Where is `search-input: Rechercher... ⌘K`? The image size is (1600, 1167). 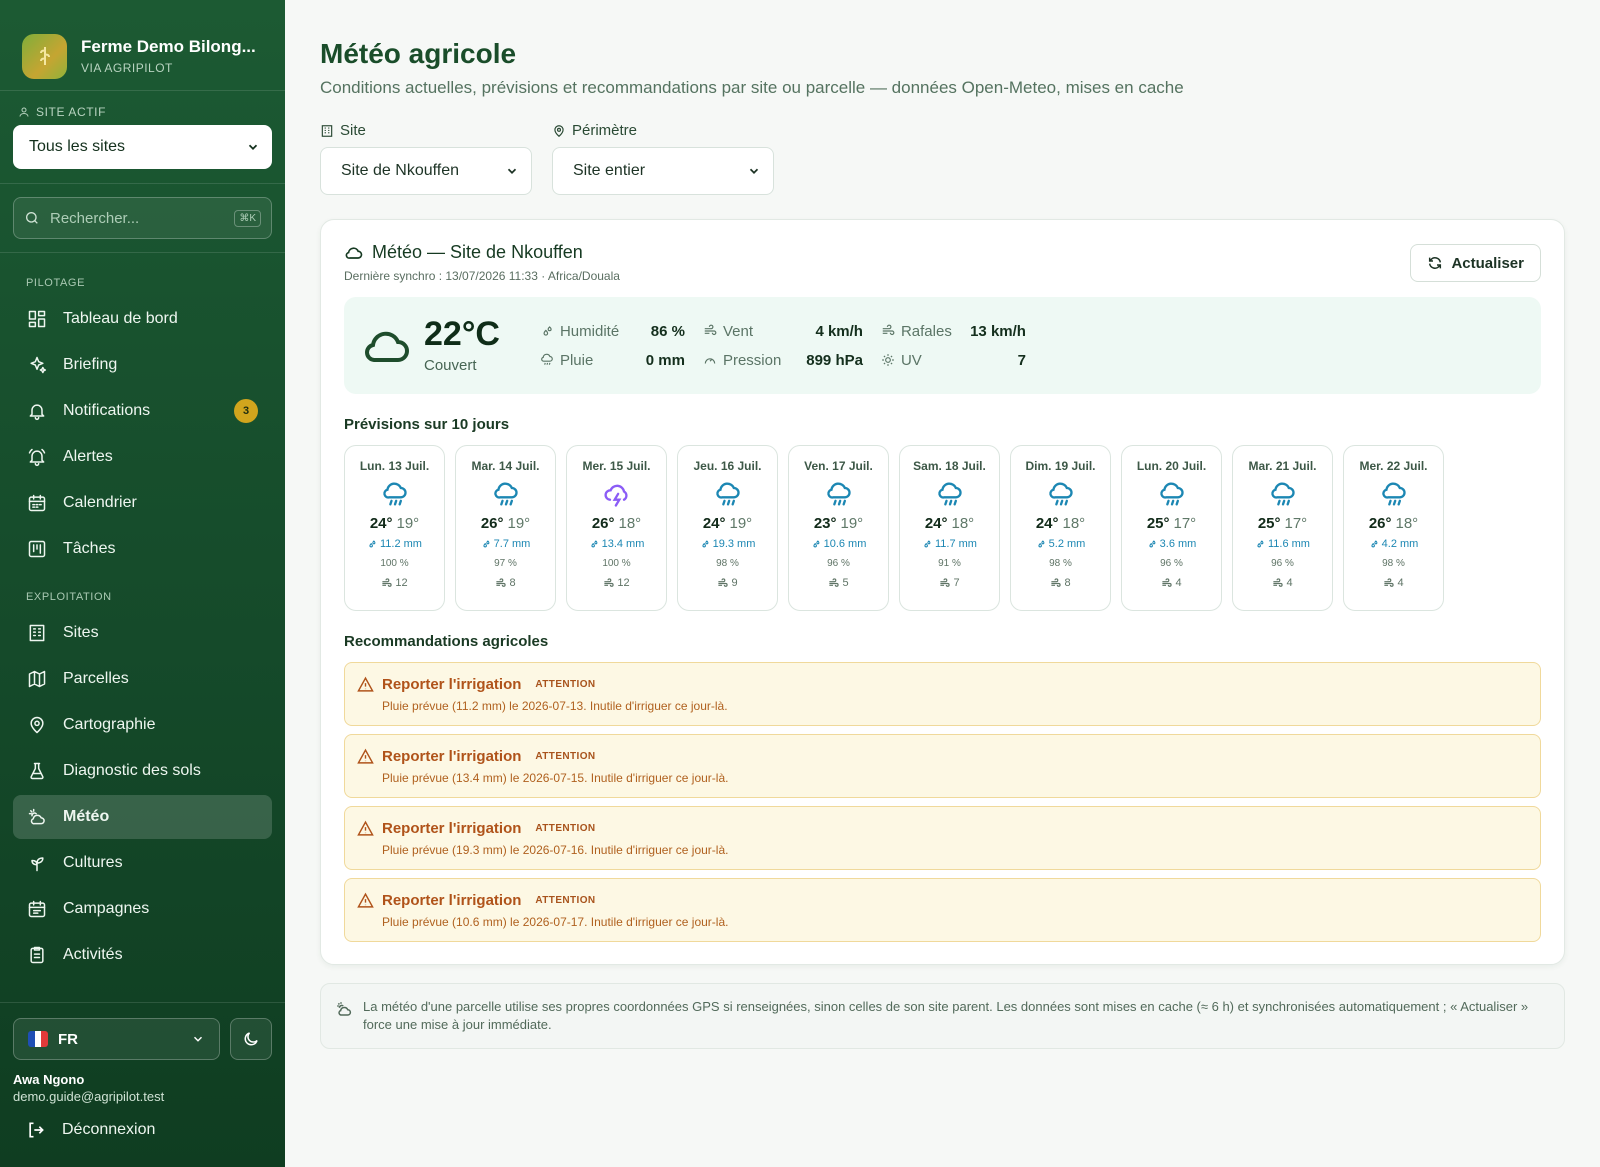
search-input: Rechercher... ⌘K is located at coordinates (142, 218).